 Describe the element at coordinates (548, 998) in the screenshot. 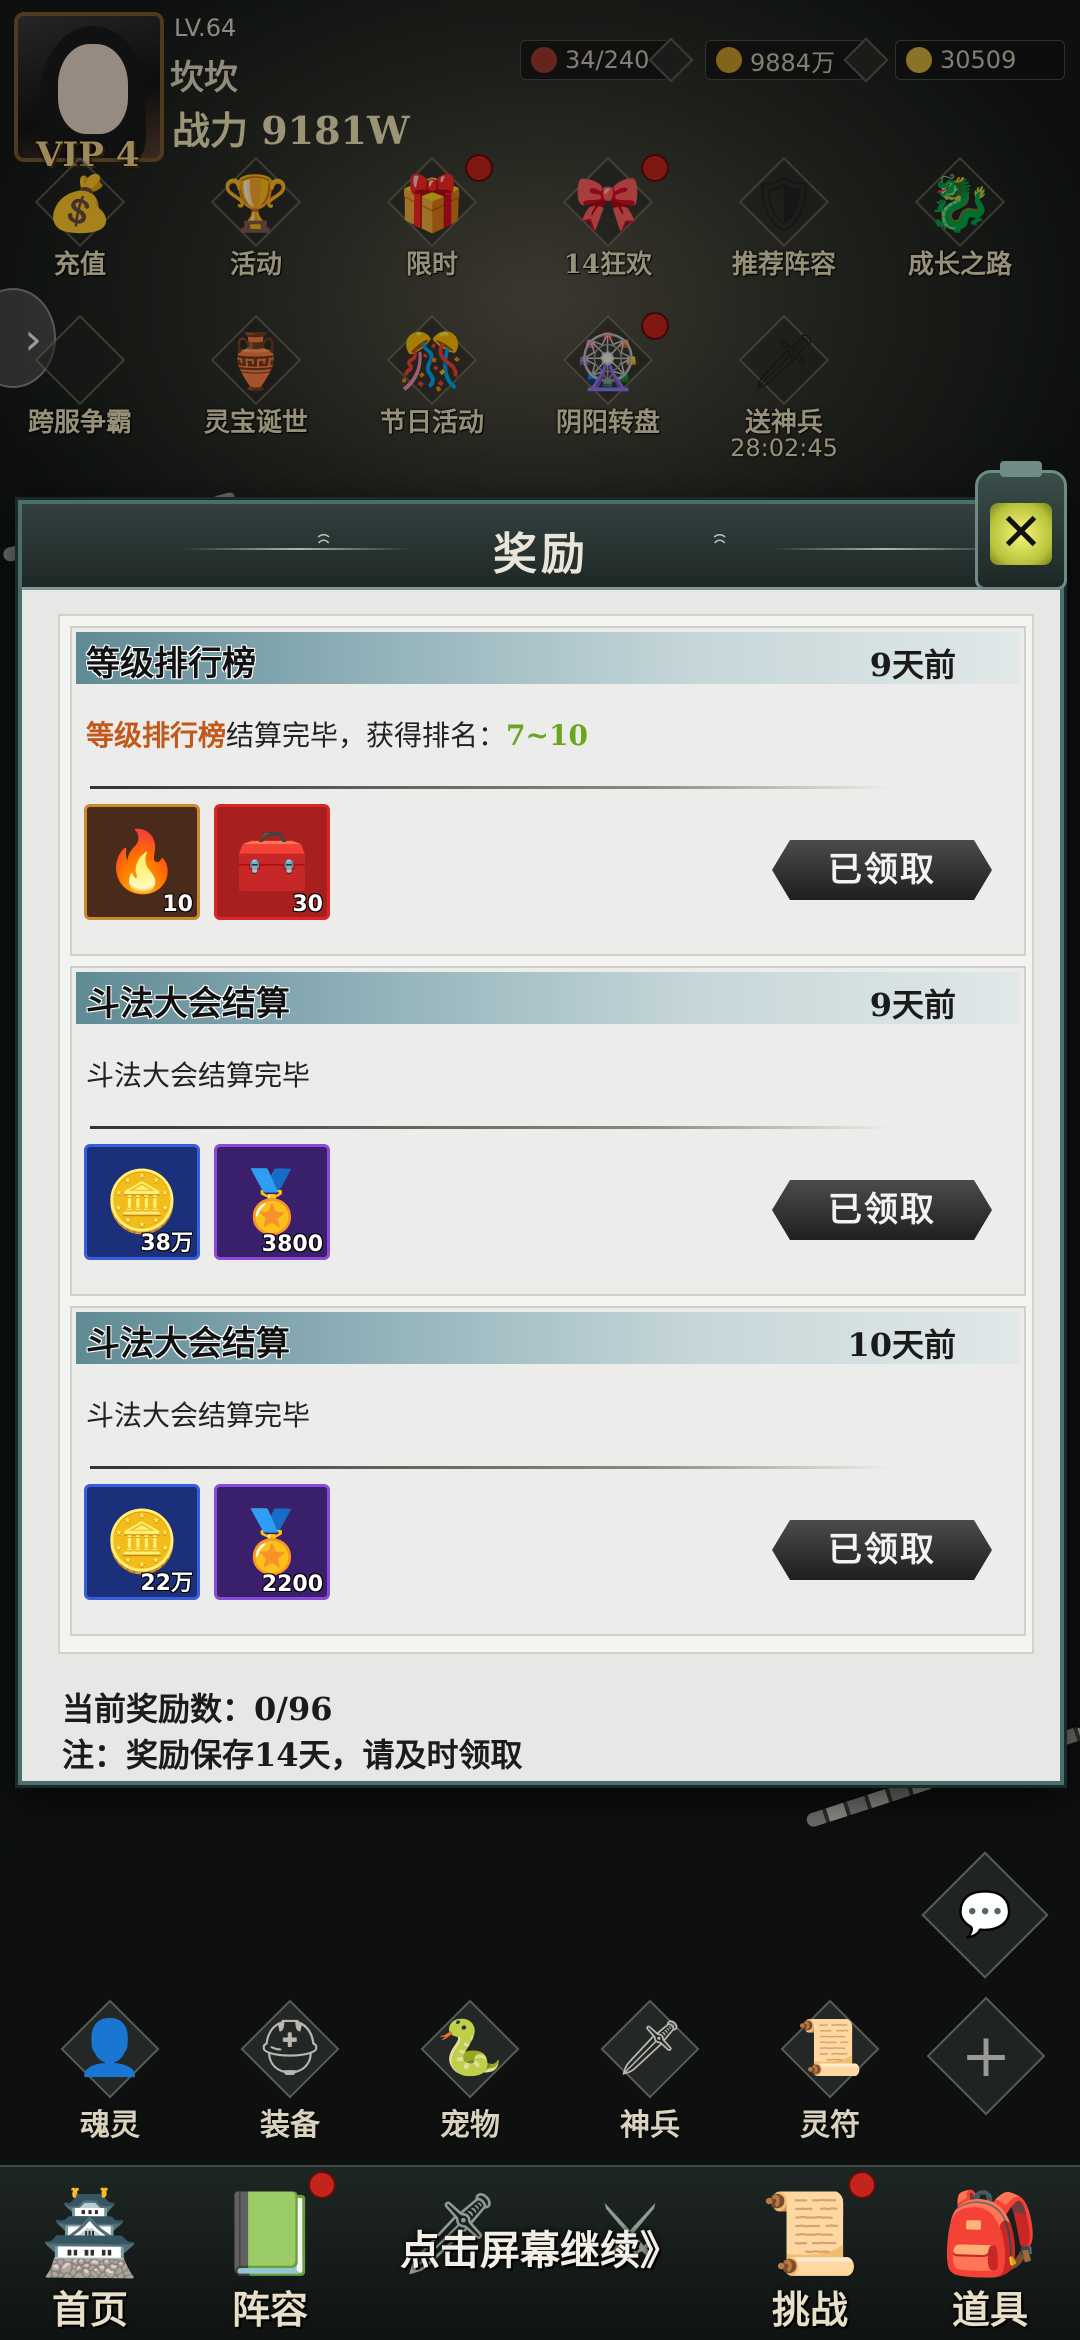

I see `reward-card-header: 斗法大会结算 9天前` at that location.